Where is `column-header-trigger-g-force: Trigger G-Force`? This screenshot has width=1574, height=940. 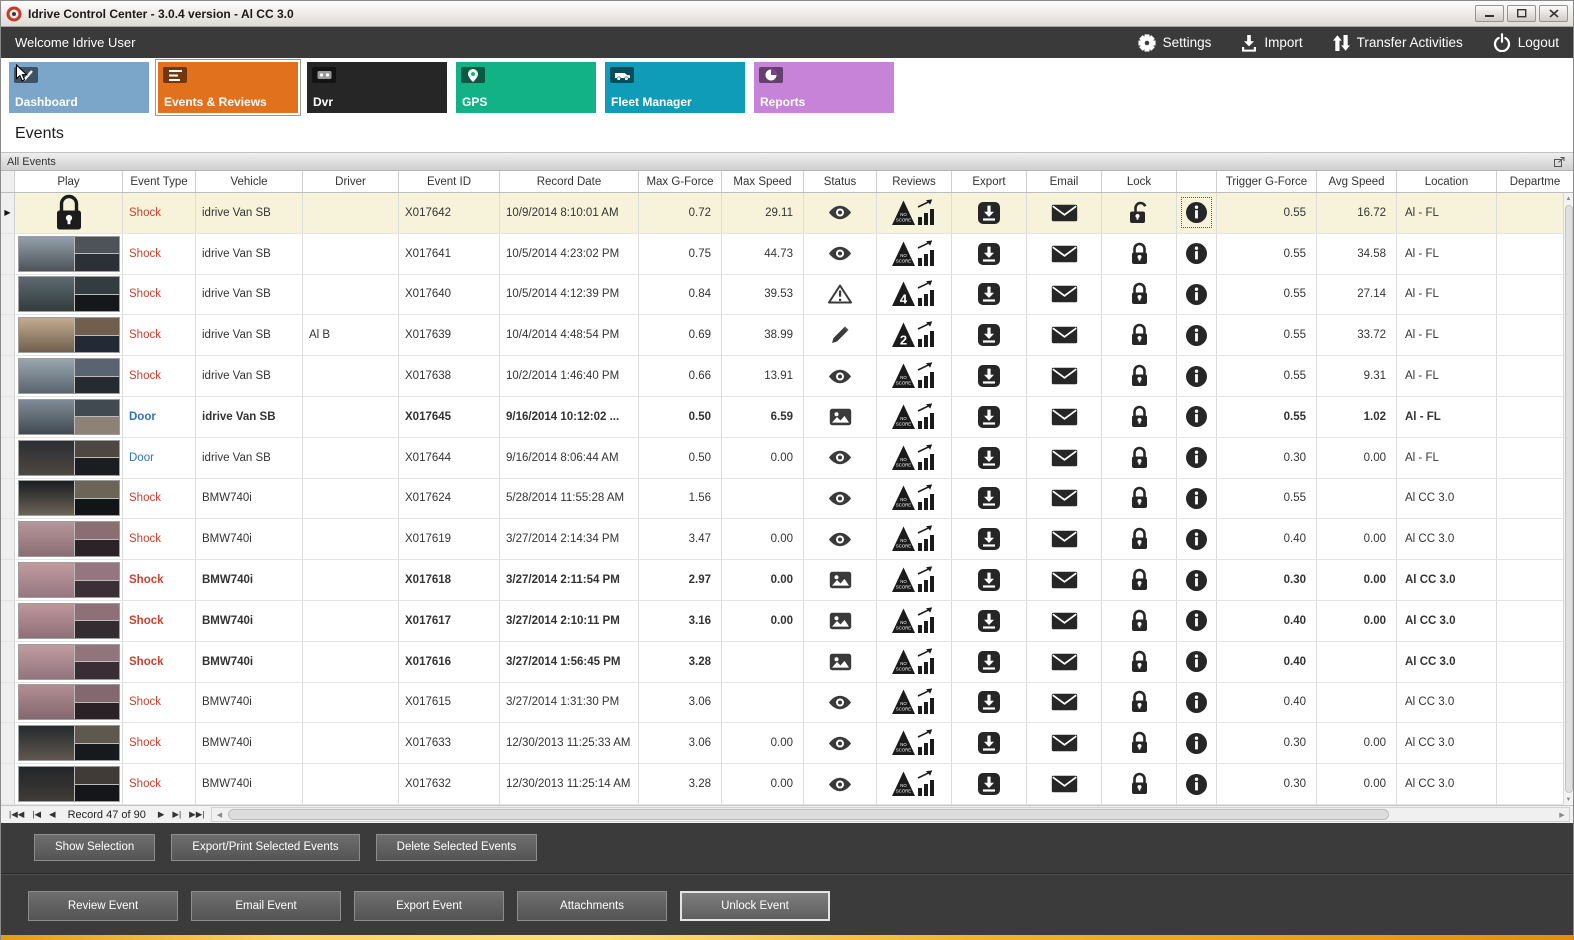
column-header-trigger-g-force: Trigger G-Force is located at coordinates (1267, 181).